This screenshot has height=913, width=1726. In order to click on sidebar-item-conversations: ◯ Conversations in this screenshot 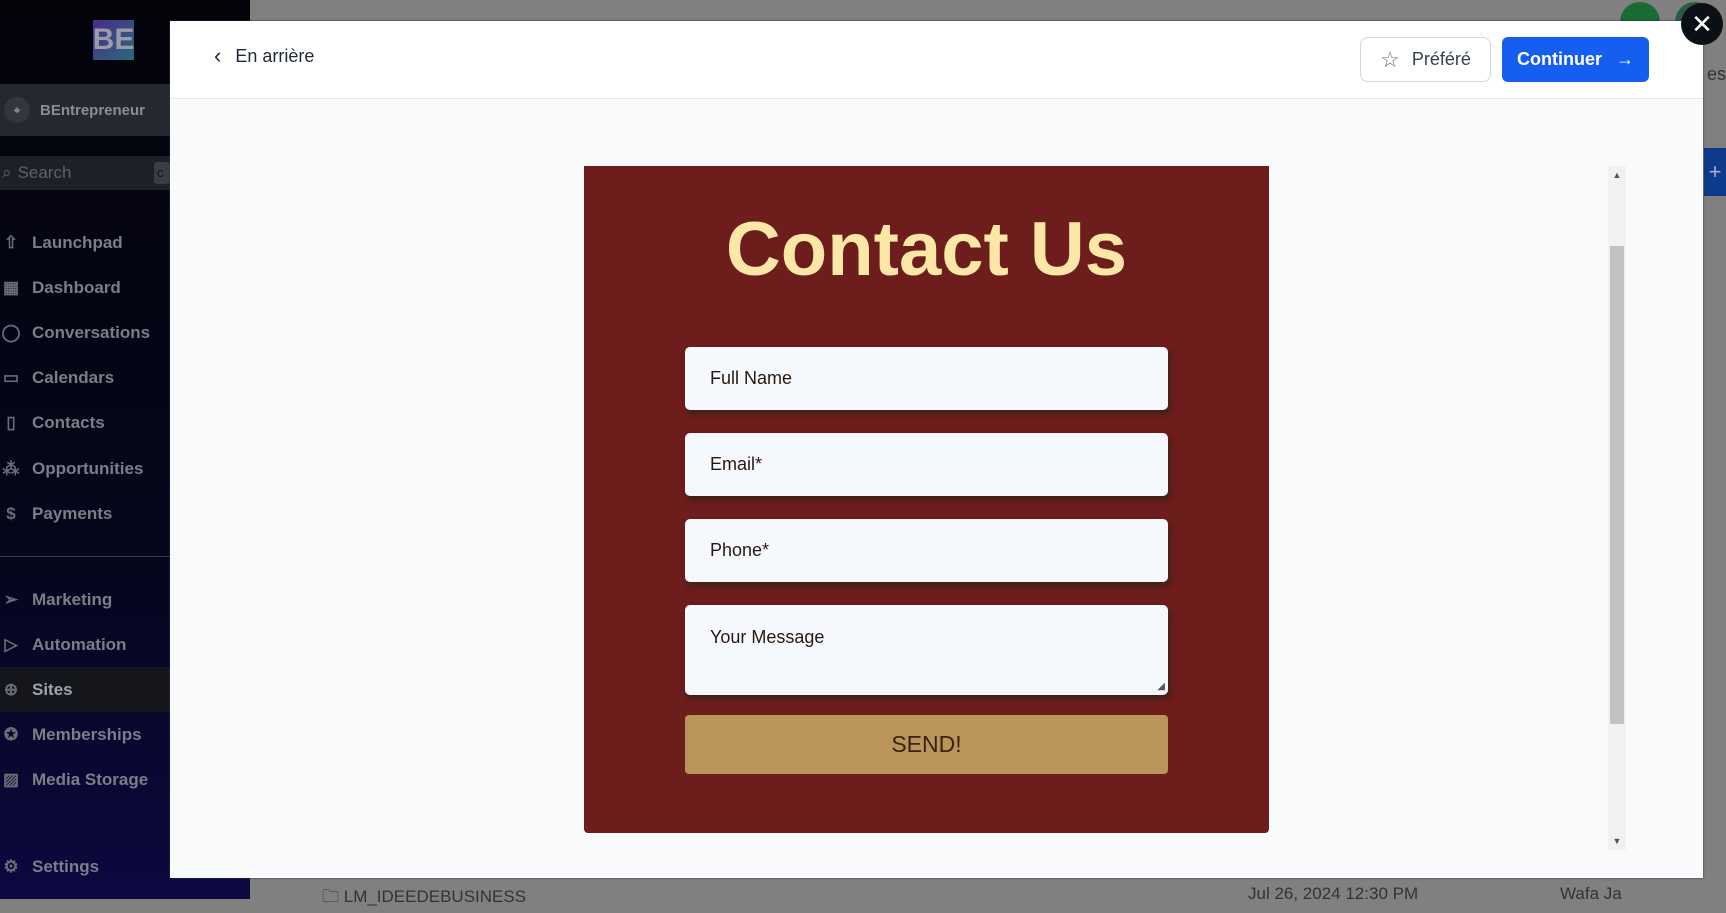, I will do `click(85, 332)`.